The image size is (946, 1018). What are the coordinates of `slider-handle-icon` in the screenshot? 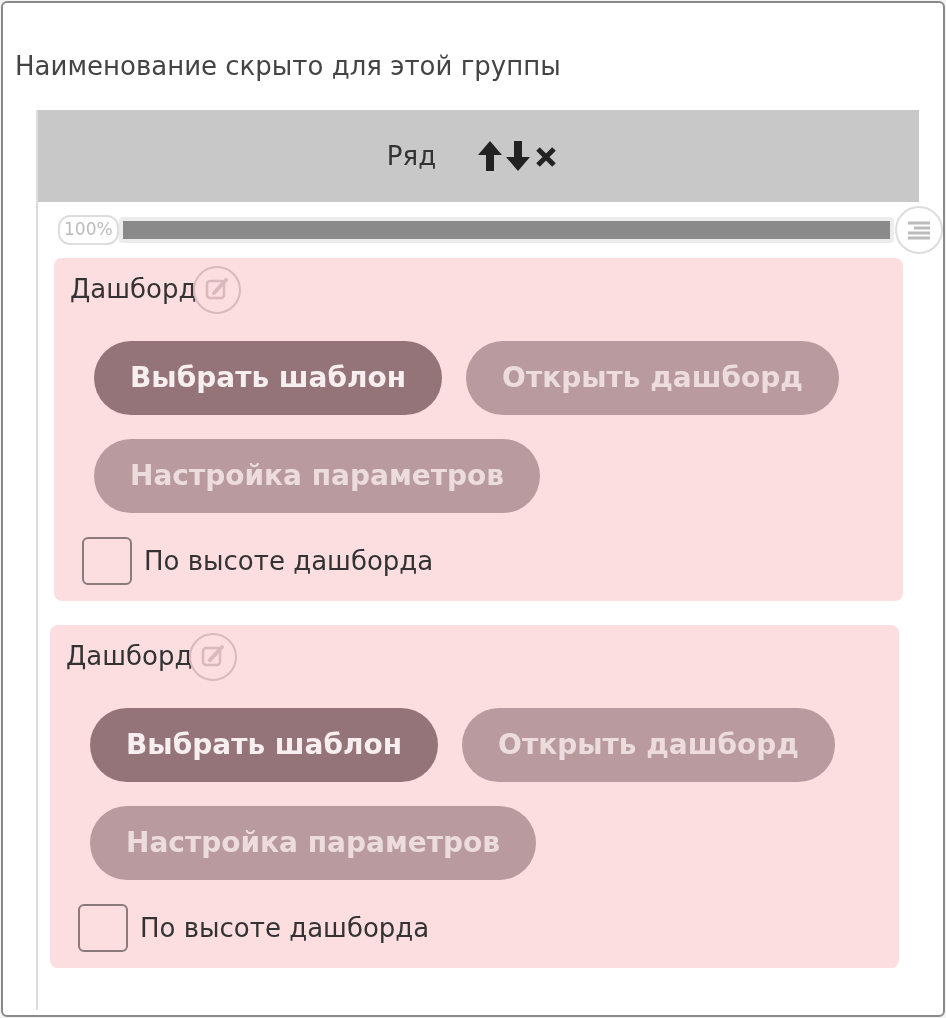 It's located at (918, 230).